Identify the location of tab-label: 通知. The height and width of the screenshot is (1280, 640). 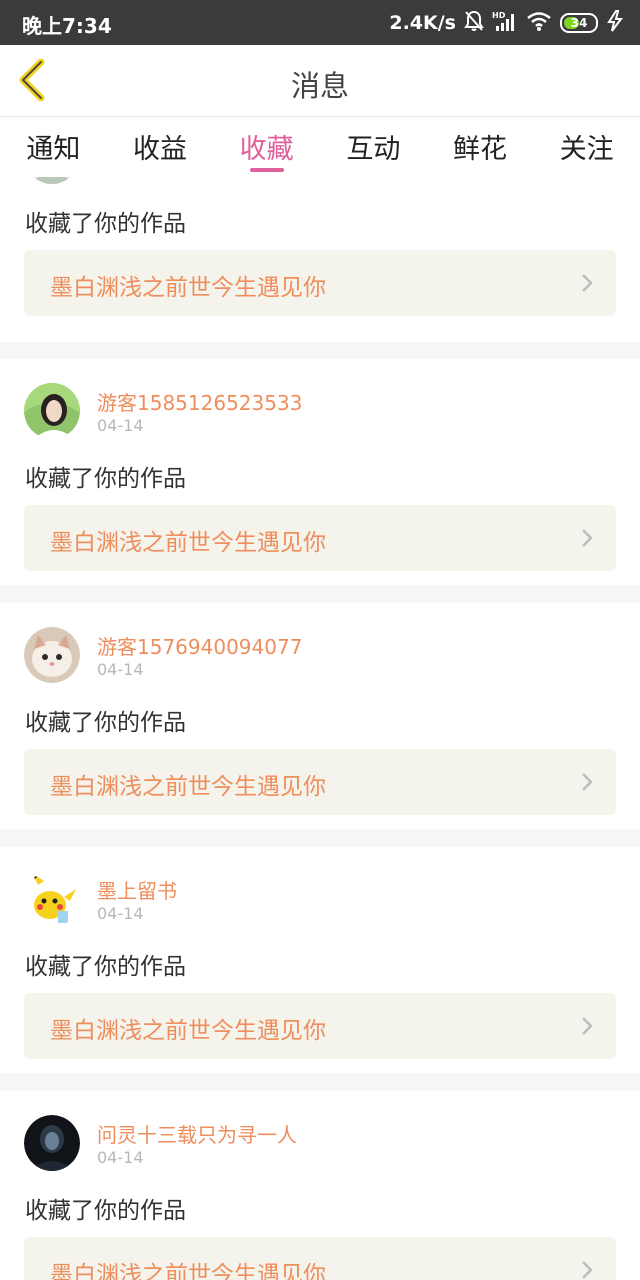
(53, 149).